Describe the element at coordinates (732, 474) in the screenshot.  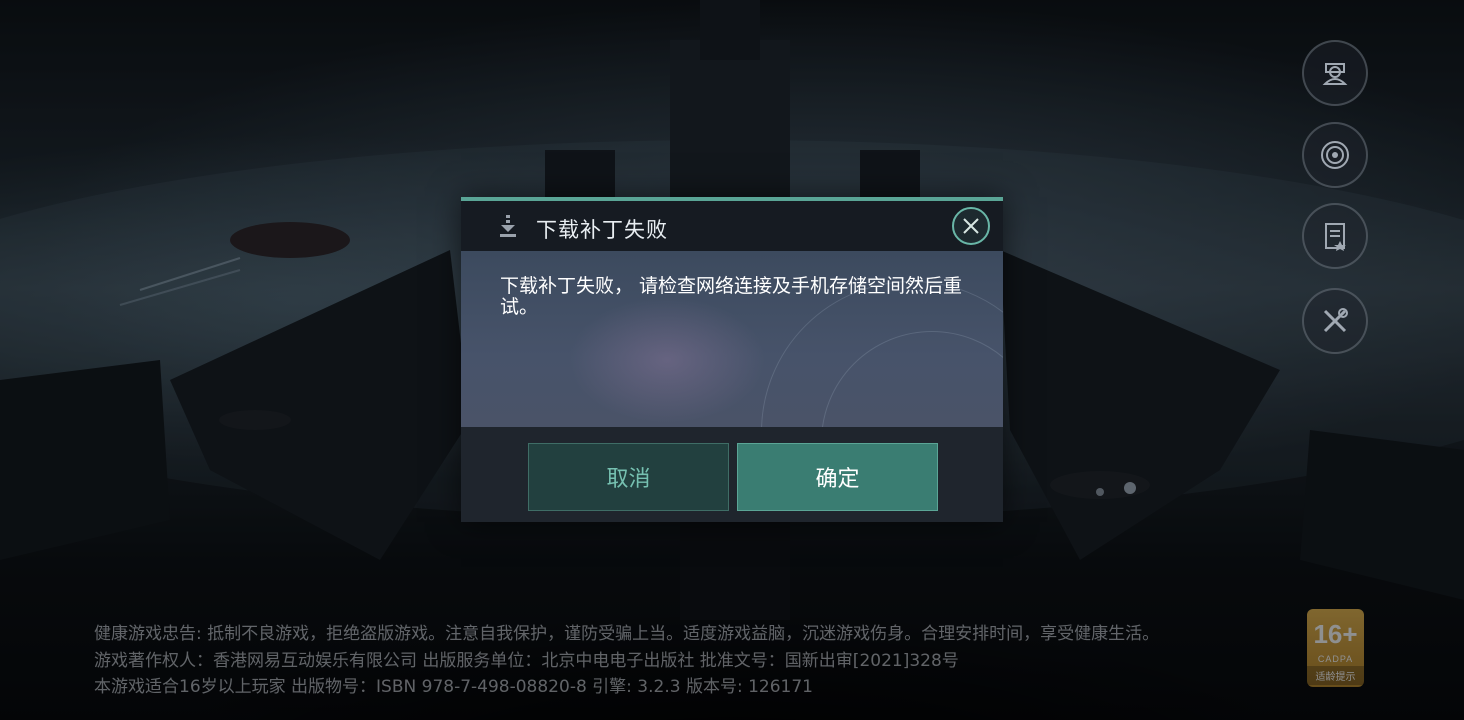
I see `dialog-footer: 取消 确定` at that location.